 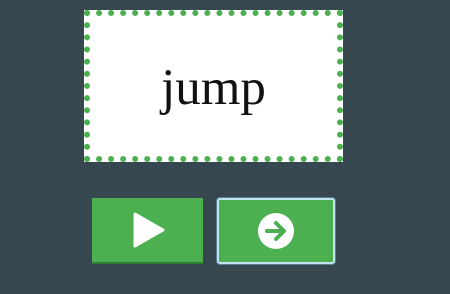 I want to click on arrow-right-circle-icon, so click(x=276, y=231).